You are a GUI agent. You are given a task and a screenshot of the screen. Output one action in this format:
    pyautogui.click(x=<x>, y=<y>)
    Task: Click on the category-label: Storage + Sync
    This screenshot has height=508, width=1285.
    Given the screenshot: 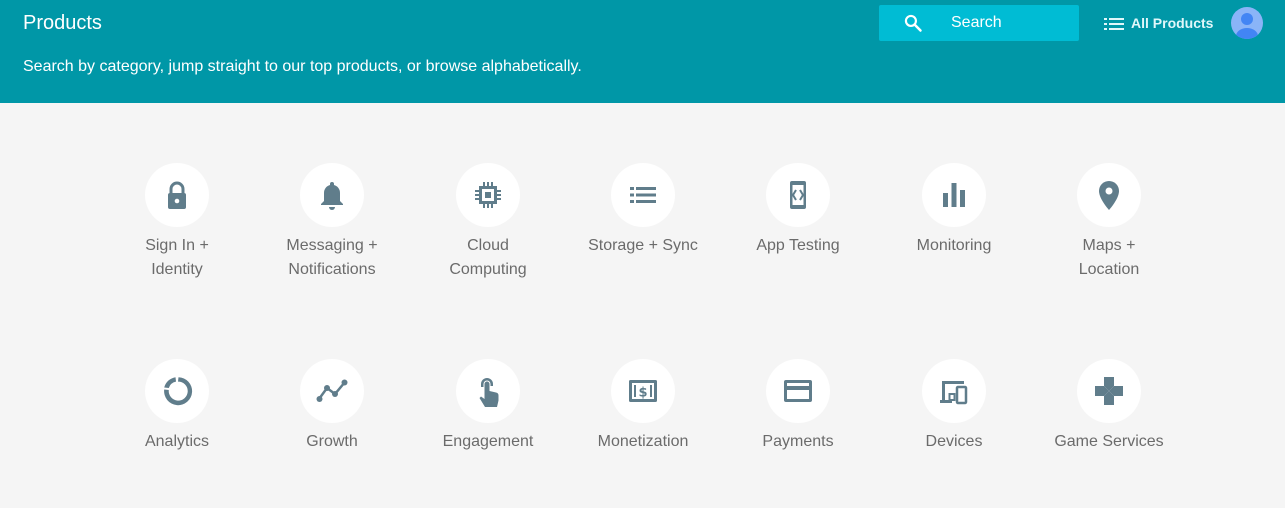 What is the action you would take?
    pyautogui.click(x=643, y=245)
    